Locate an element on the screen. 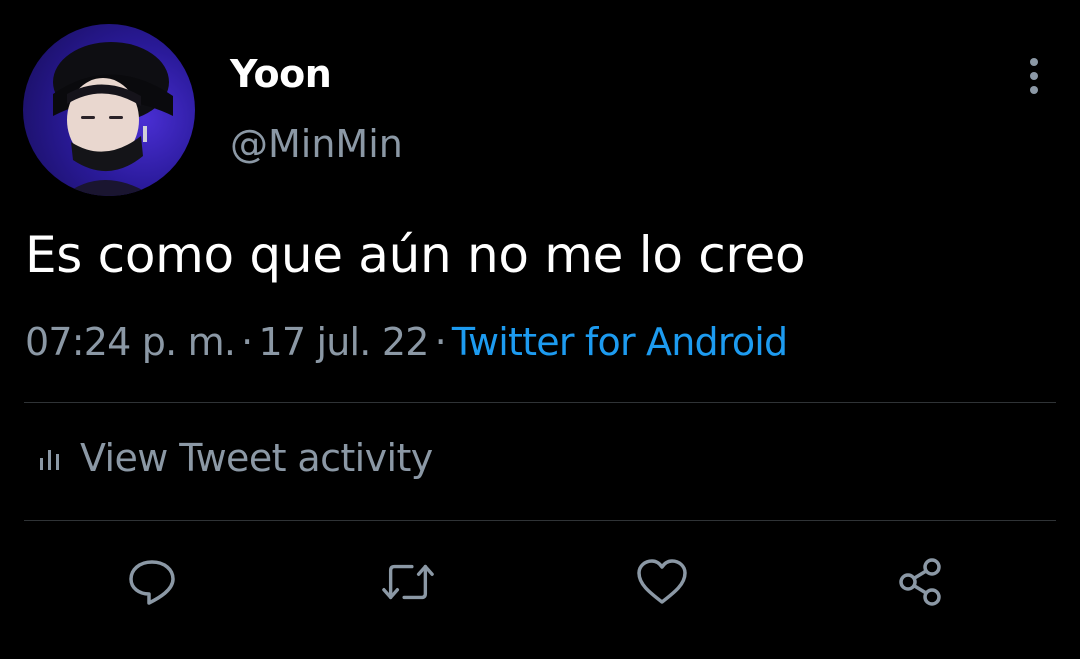 This screenshot has width=1080, height=659. tweet-date: 17 jul. 22 is located at coordinates (343, 342).